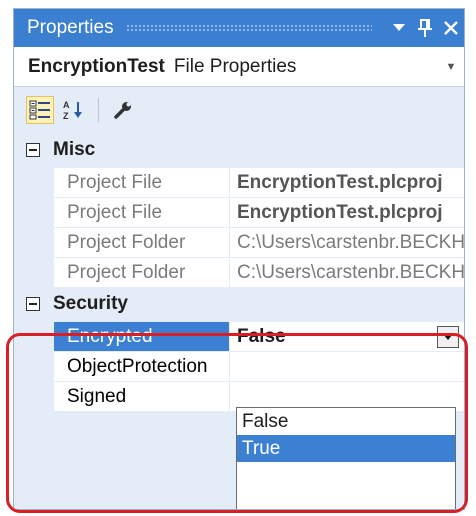 The width and height of the screenshot is (476, 516). What do you see at coordinates (425, 28) in the screenshot?
I see `pin-icon` at bounding box center [425, 28].